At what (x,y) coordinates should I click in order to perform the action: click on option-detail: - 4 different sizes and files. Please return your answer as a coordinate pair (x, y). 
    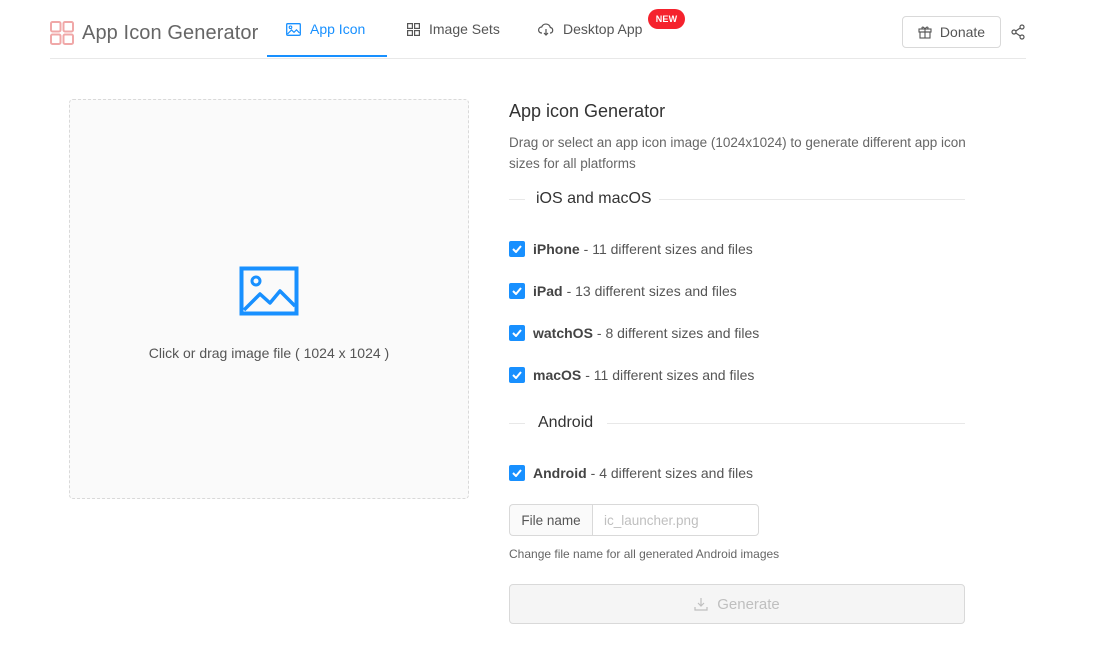
    Looking at the image, I should click on (672, 473).